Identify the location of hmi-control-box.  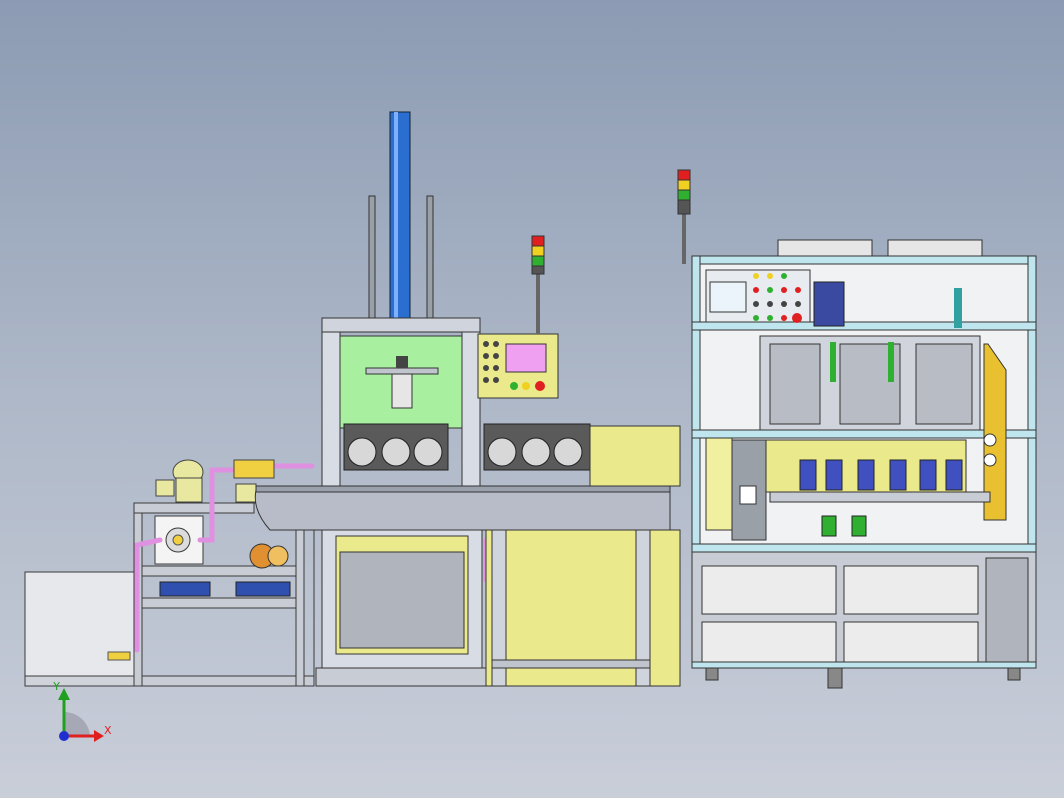
(518, 366).